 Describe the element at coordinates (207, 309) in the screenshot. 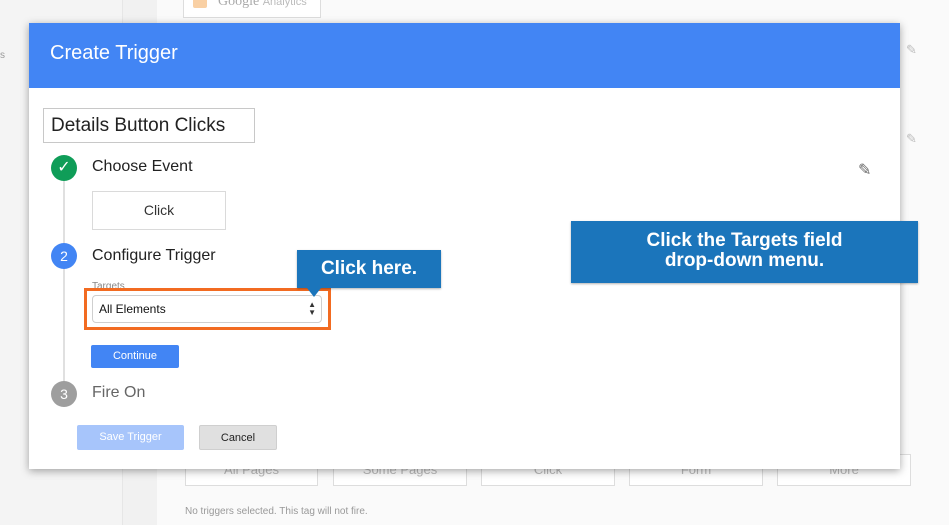

I see `highlight-box` at that location.